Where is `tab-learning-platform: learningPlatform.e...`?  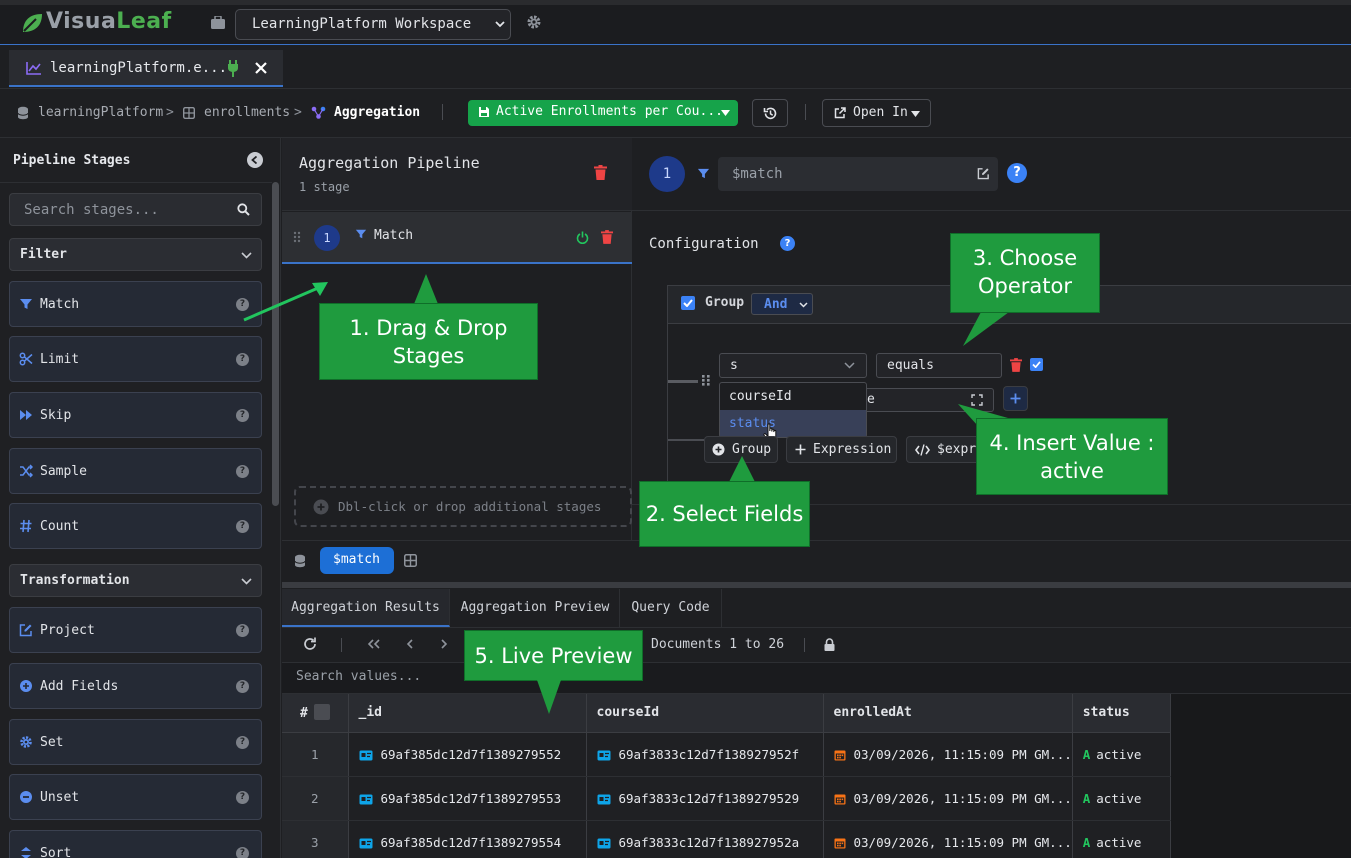
tab-learning-platform: learningPlatform.e... is located at coordinates (146, 68).